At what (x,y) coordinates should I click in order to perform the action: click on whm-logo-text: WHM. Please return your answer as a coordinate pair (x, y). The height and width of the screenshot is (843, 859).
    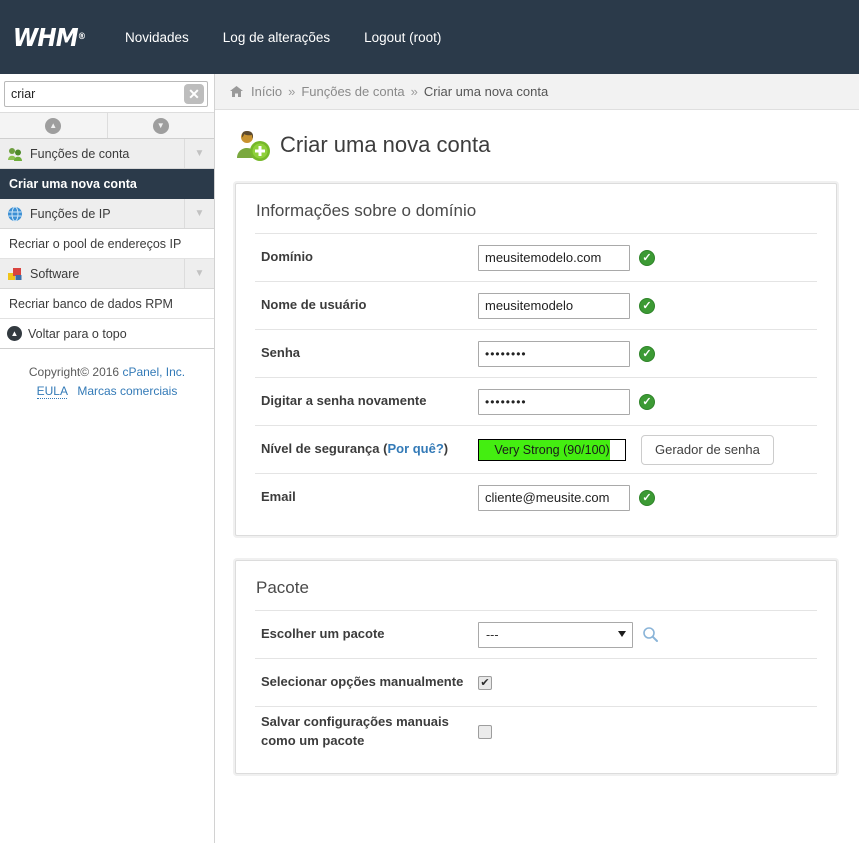
    Looking at the image, I should click on (45, 37).